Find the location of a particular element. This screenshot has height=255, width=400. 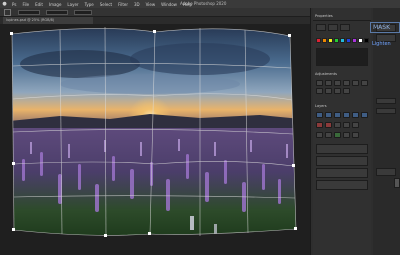

swatch-yellow is located at coordinates (330, 40).